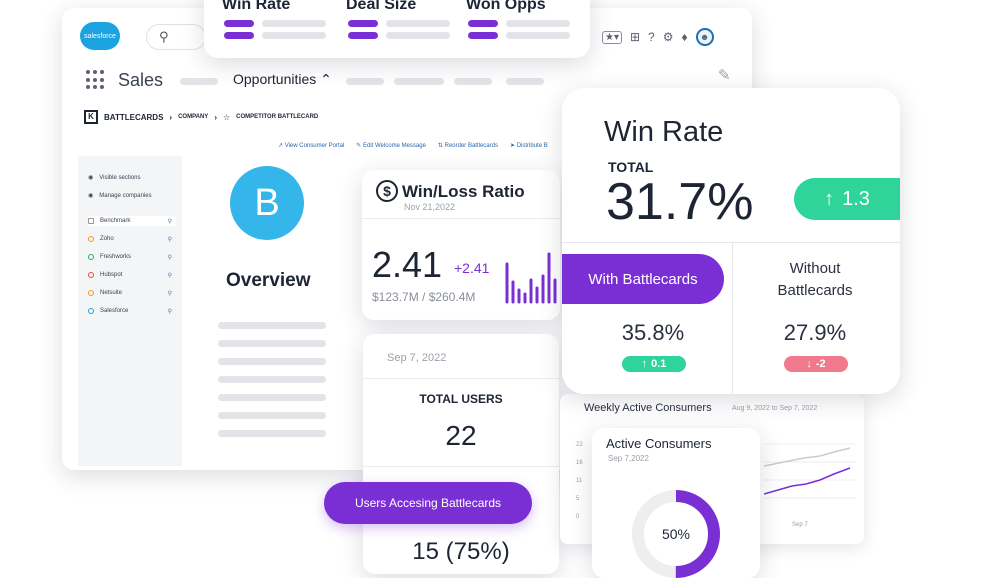 This screenshot has height=578, width=1002. Describe the element at coordinates (132, 275) in the screenshot. I see `sidebar-item-hubspot: Hubspot ⚲` at that location.